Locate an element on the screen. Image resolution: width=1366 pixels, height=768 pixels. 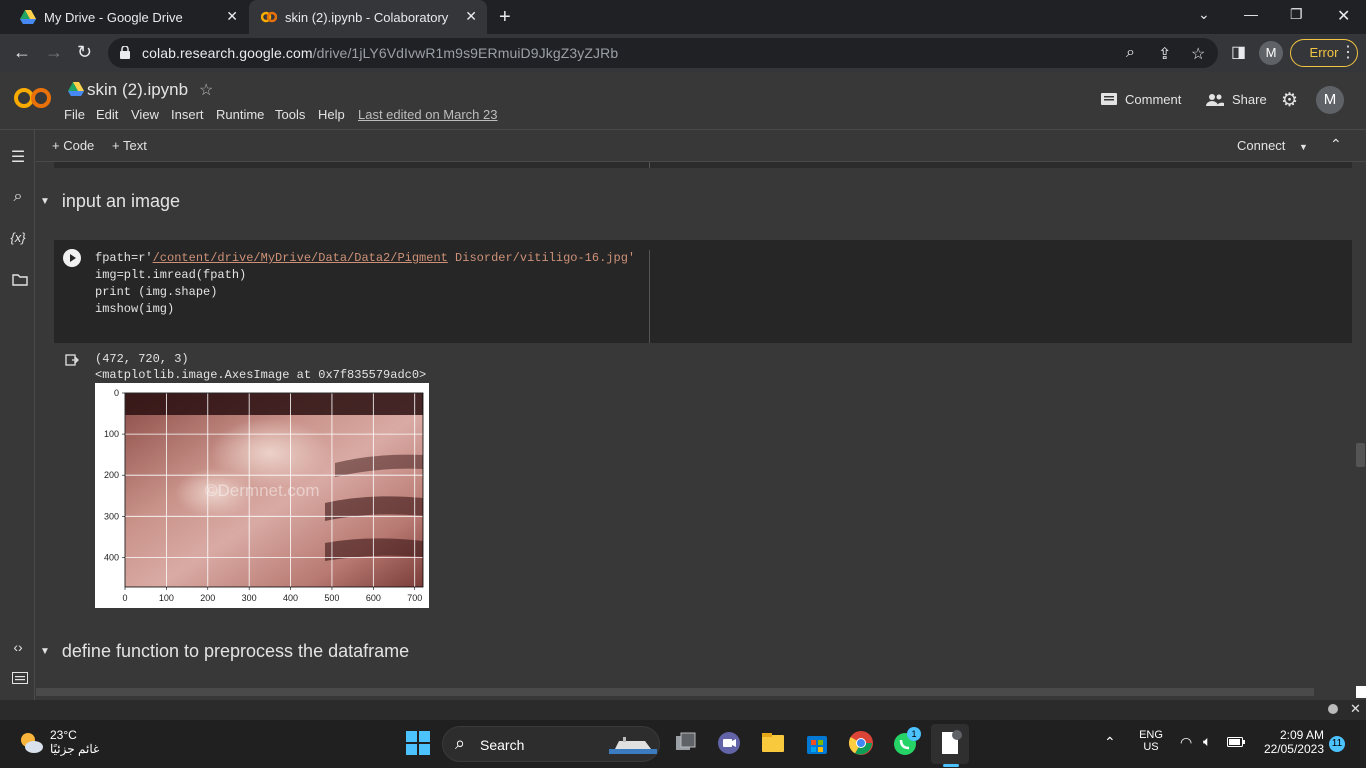
profile-avatar: M is located at coordinates (1271, 53).